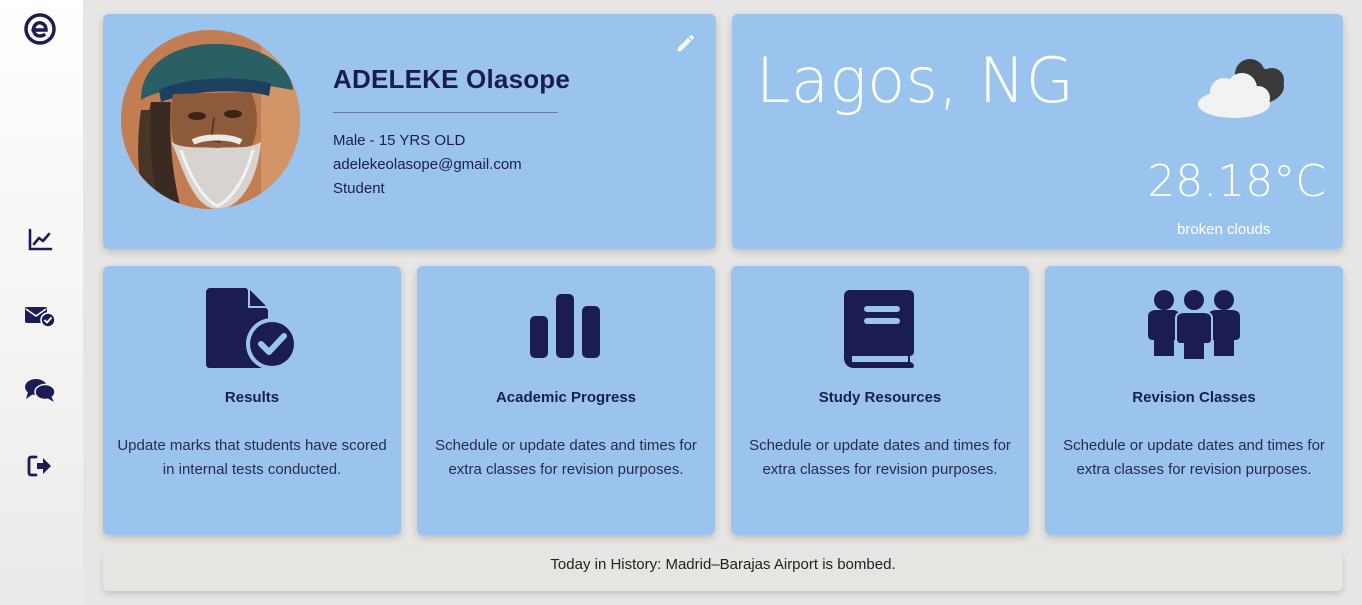 The width and height of the screenshot is (1362, 605). Describe the element at coordinates (252, 330) in the screenshot. I see `file-check-icon` at that location.